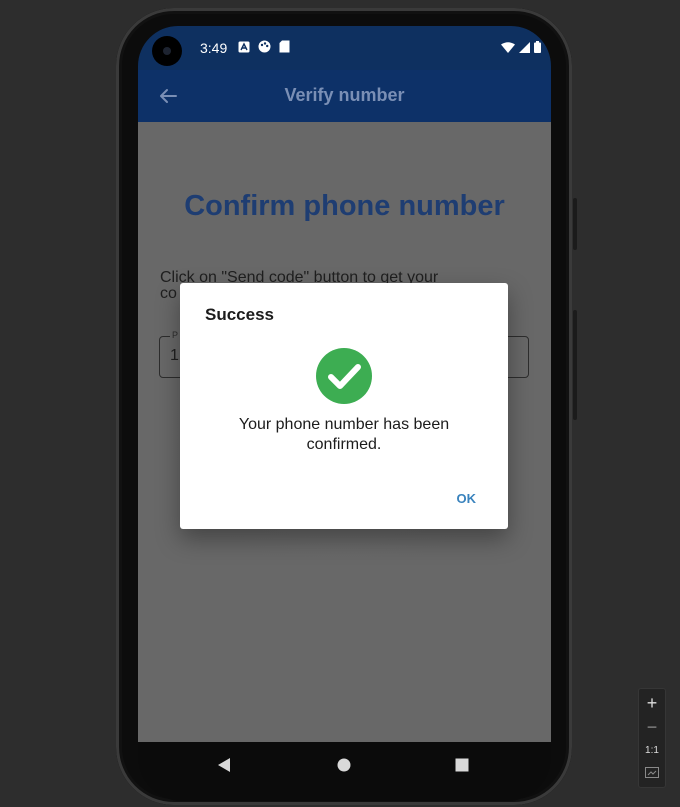 This screenshot has width=680, height=807. What do you see at coordinates (652, 727) in the screenshot?
I see `zoom-out-button: −` at bounding box center [652, 727].